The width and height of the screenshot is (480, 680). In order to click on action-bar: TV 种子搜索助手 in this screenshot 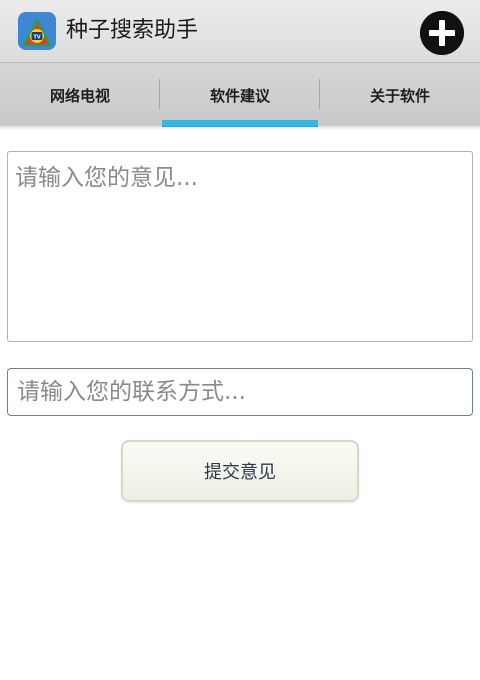, I will do `click(240, 31)`.